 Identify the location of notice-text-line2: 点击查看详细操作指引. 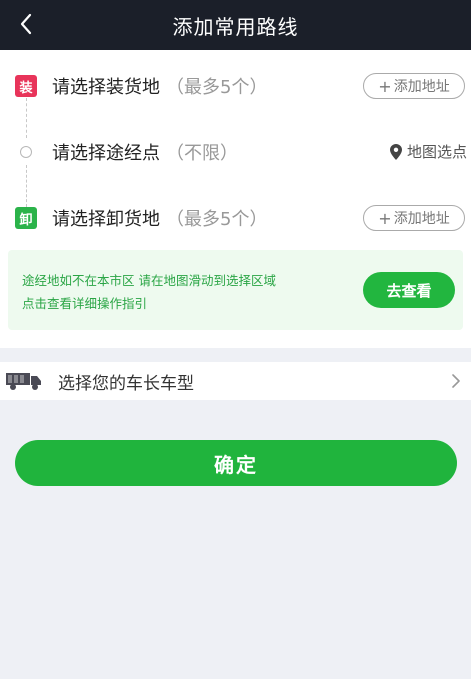
(85, 303).